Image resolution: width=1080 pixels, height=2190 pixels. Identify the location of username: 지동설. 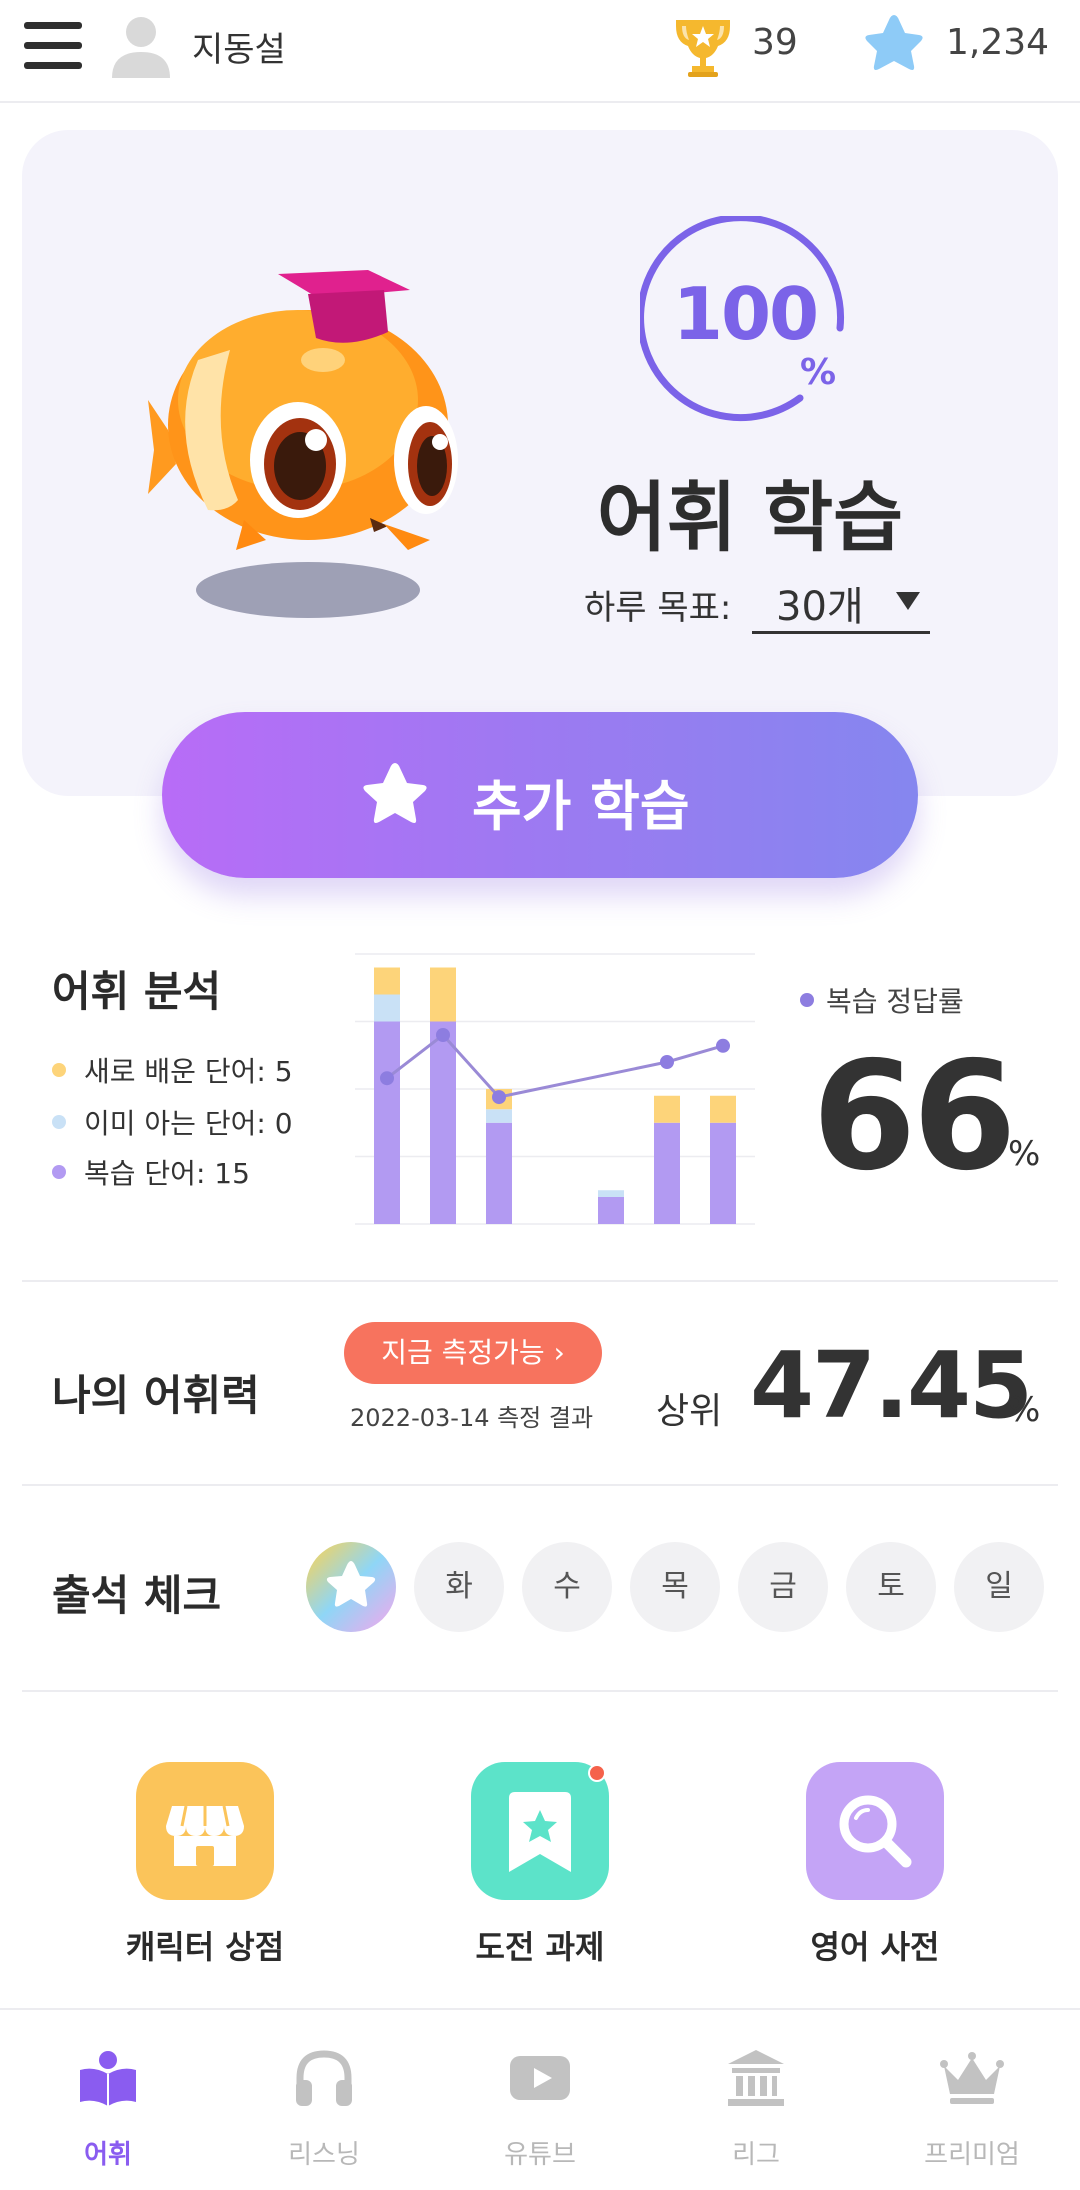
(239, 46).